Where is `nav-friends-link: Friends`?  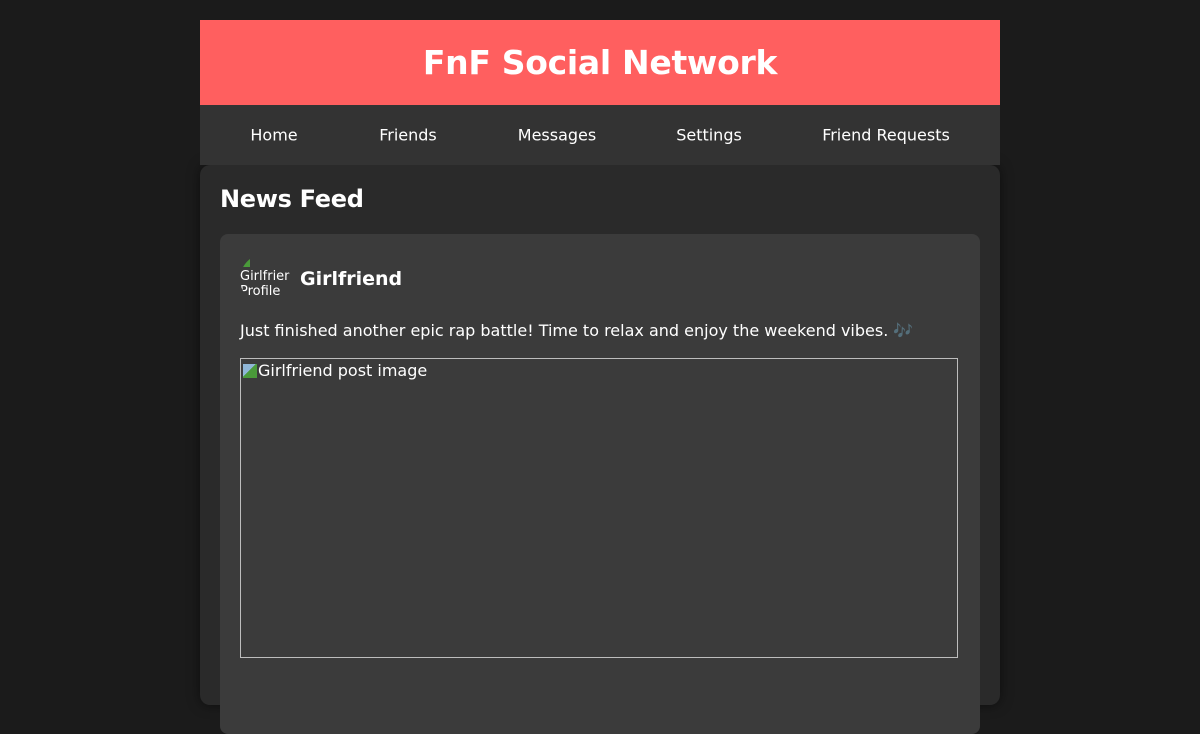
nav-friends-link: Friends is located at coordinates (408, 135).